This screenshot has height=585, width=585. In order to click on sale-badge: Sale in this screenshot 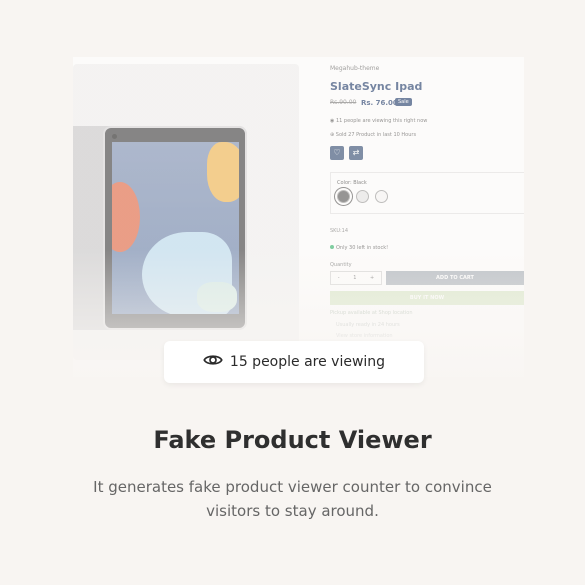, I will do `click(403, 102)`.